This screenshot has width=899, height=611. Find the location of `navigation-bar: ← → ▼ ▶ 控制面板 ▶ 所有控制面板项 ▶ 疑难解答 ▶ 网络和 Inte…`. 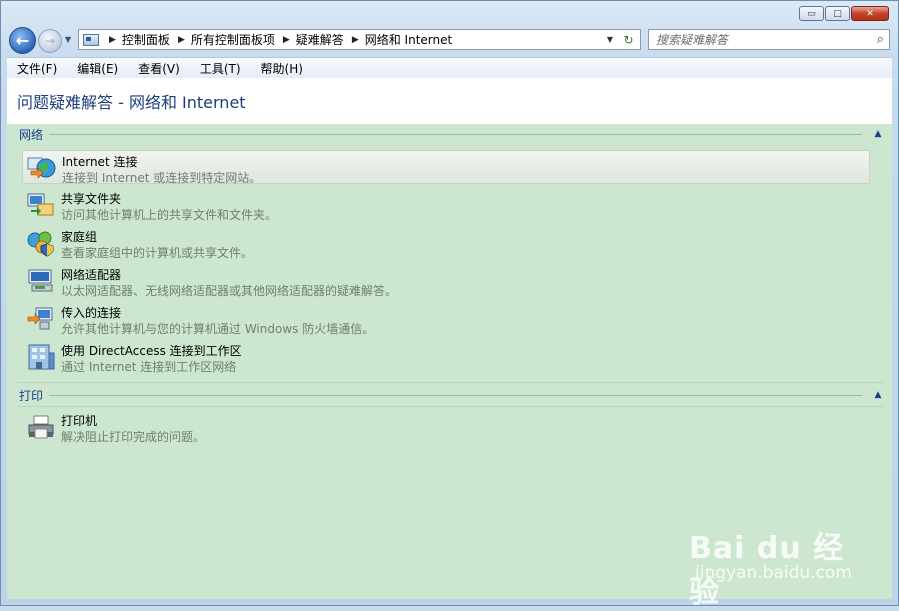

navigation-bar: ← → ▼ ▶ 控制面板 ▶ 所有控制面板项 ▶ 疑难解答 ▶ 网络和 Inte… is located at coordinates (450, 40).